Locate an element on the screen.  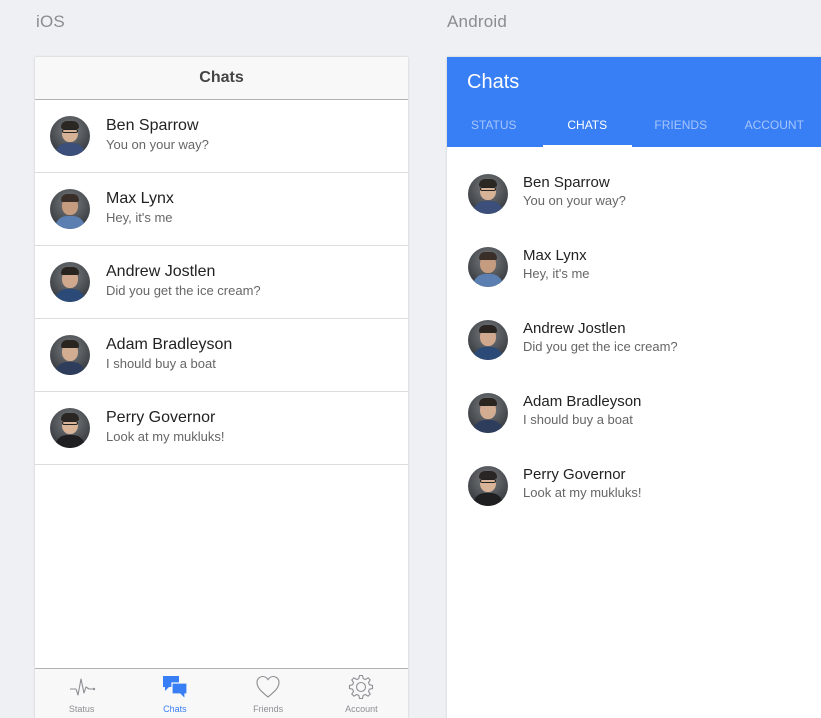
android-toolbar: Chats STATUS CHATS FRIENDS ACCOUNT is located at coordinates (634, 102).